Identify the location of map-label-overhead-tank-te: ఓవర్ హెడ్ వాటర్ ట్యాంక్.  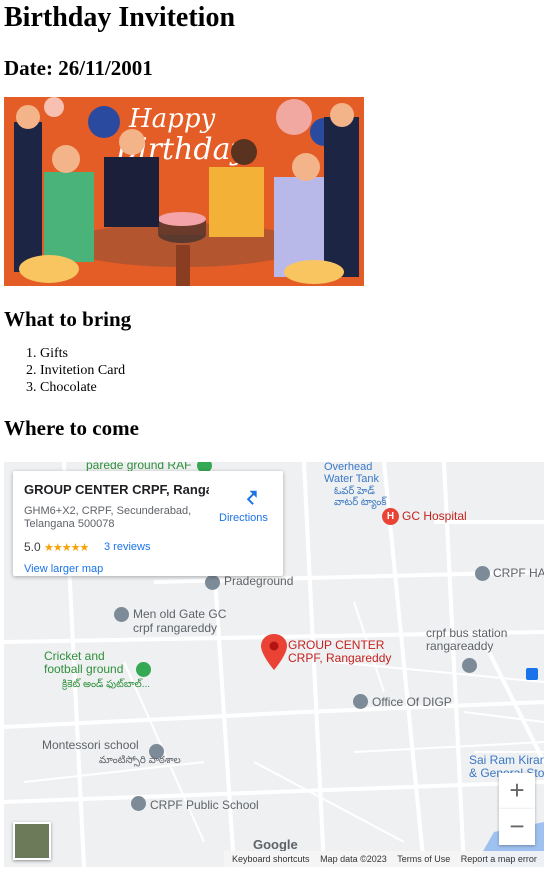
(360, 497).